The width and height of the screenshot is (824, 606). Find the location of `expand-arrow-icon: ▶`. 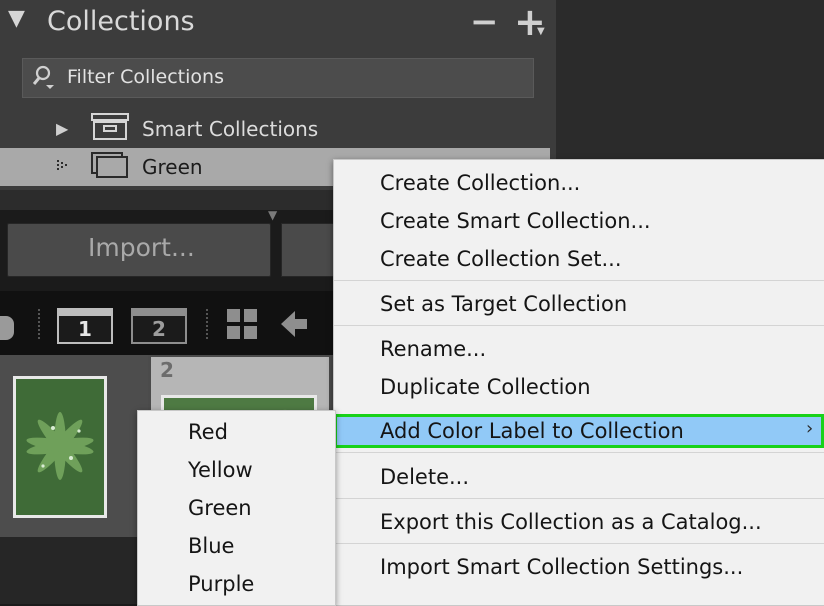

expand-arrow-icon: ▶ is located at coordinates (62, 128).